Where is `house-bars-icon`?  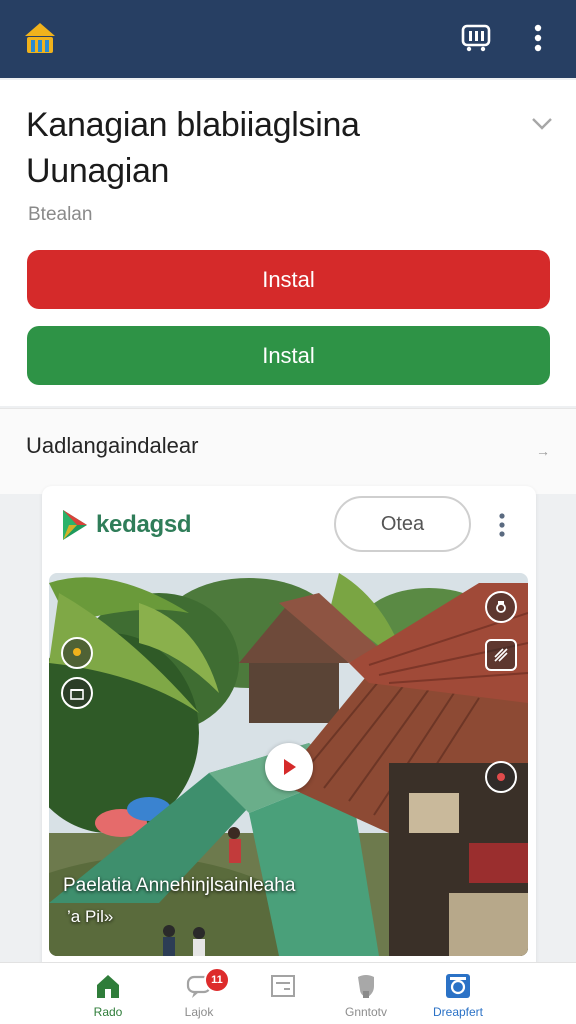
house-bars-icon is located at coordinates (40, 37).